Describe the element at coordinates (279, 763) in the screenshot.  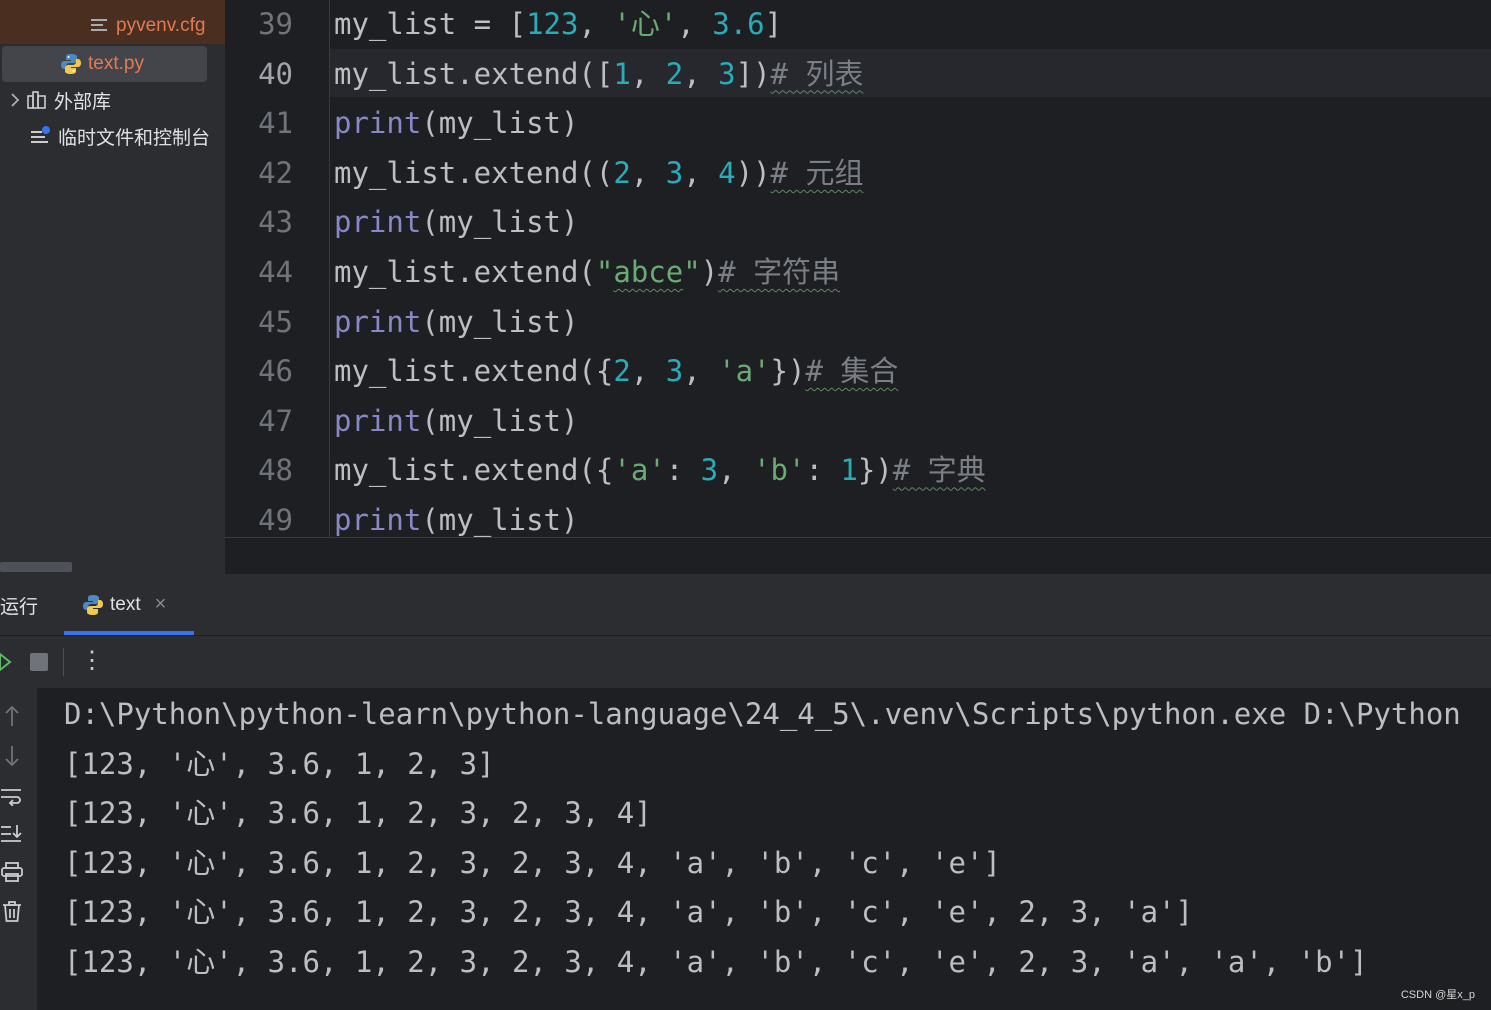
I see `console-output-line: [123, '心', 3.6, 1, 2, 3]` at that location.